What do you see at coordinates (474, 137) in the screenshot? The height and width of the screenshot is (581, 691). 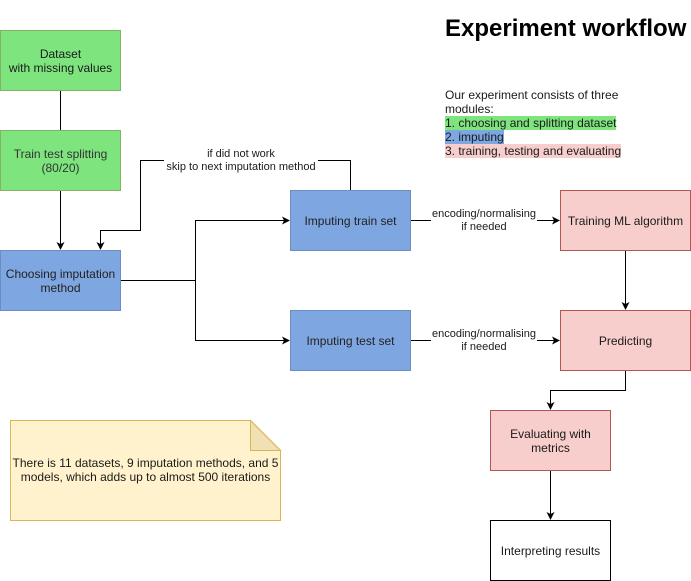 I see `module-2-label: 2. imputing` at bounding box center [474, 137].